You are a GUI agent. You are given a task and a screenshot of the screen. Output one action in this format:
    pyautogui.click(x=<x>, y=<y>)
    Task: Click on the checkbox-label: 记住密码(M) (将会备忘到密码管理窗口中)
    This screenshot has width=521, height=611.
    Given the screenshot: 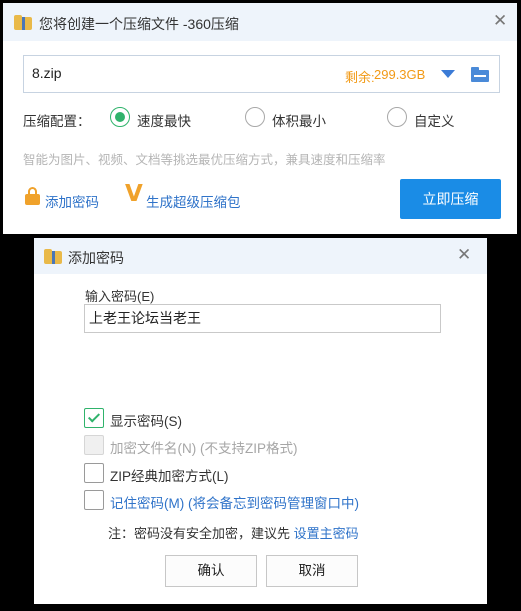 What is the action you would take?
    pyautogui.click(x=234, y=502)
    